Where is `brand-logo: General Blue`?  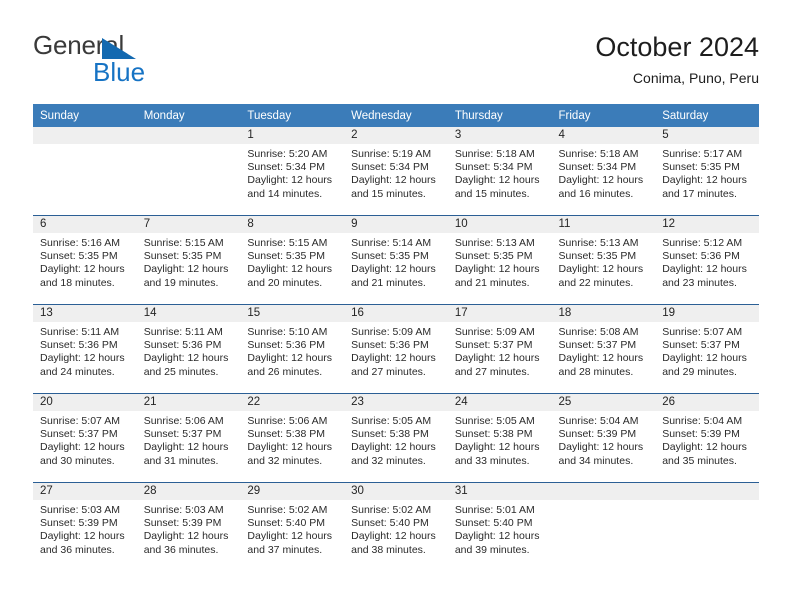
brand-logo: General Blue is located at coordinates (153, 61).